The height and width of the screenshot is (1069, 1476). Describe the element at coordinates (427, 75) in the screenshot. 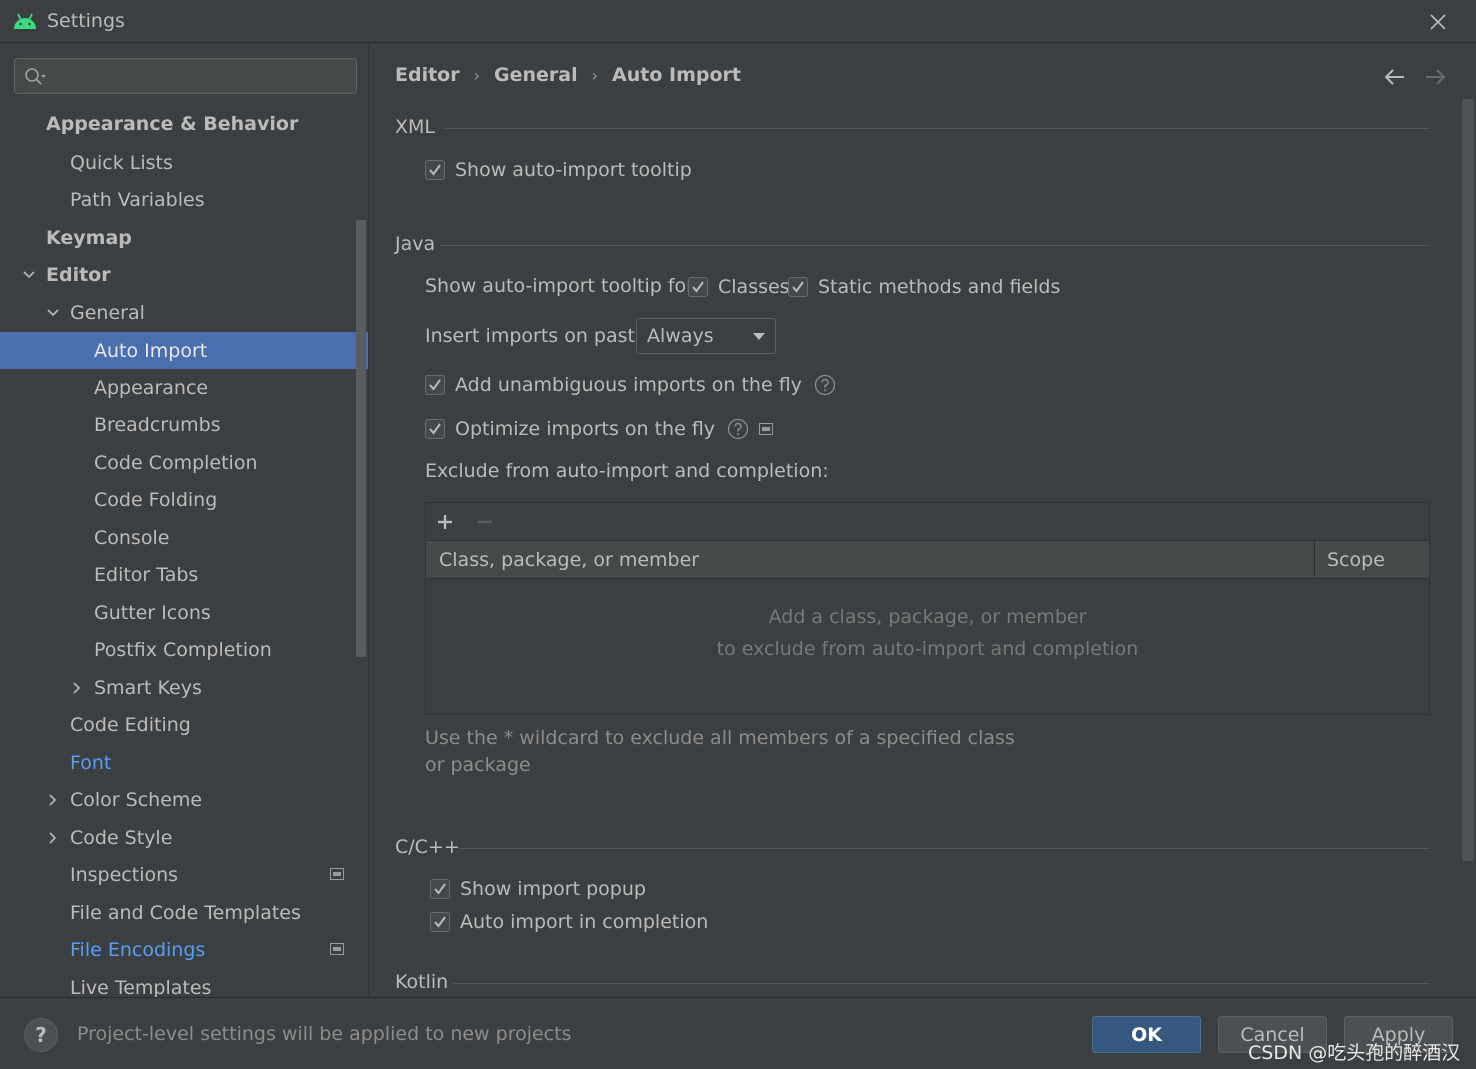

I see `breadcrumb-editor: Editor` at that location.